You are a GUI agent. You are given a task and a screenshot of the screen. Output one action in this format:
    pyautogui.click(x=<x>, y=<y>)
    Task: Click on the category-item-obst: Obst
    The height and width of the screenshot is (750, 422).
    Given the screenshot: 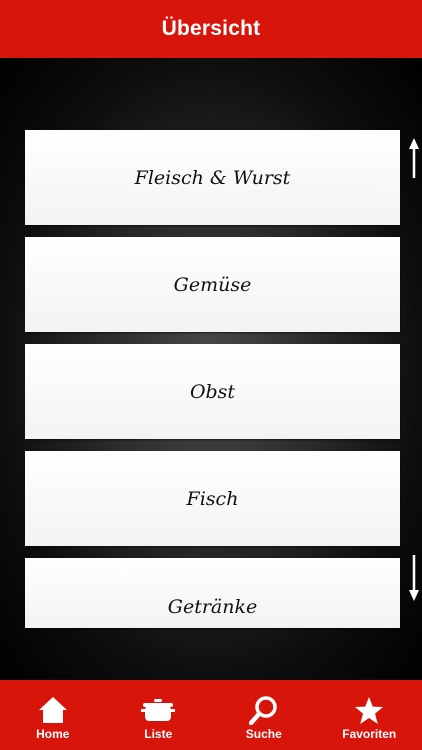 What is the action you would take?
    pyautogui.click(x=212, y=391)
    